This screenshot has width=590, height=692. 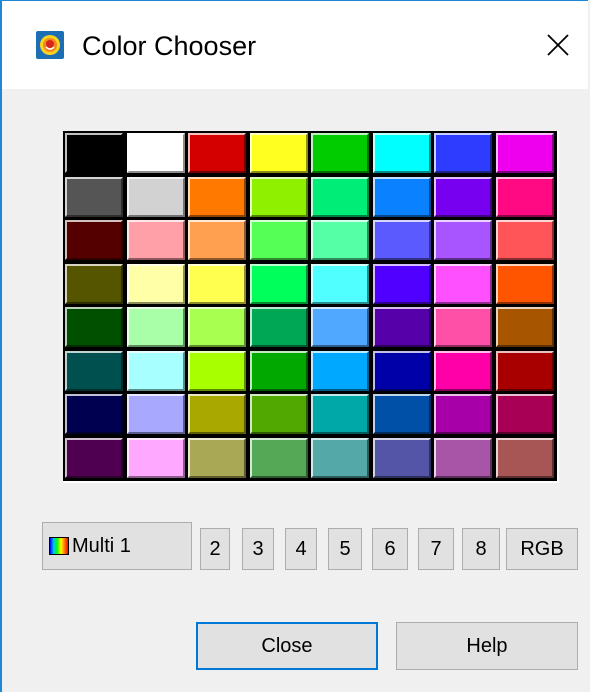 I want to click on close-button-label: Close, so click(x=287, y=645).